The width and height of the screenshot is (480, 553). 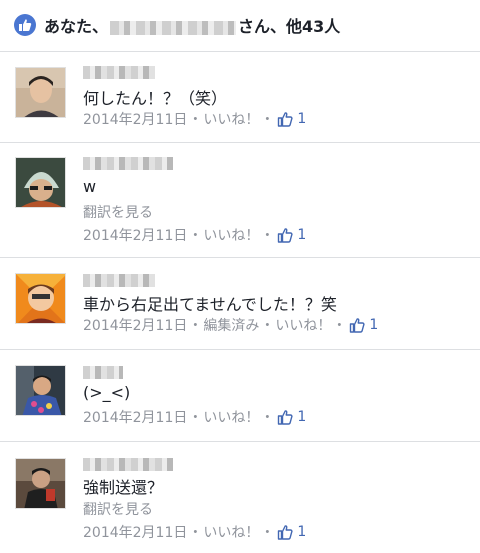 I want to click on comment-text: 強制送還？, so click(x=123, y=487).